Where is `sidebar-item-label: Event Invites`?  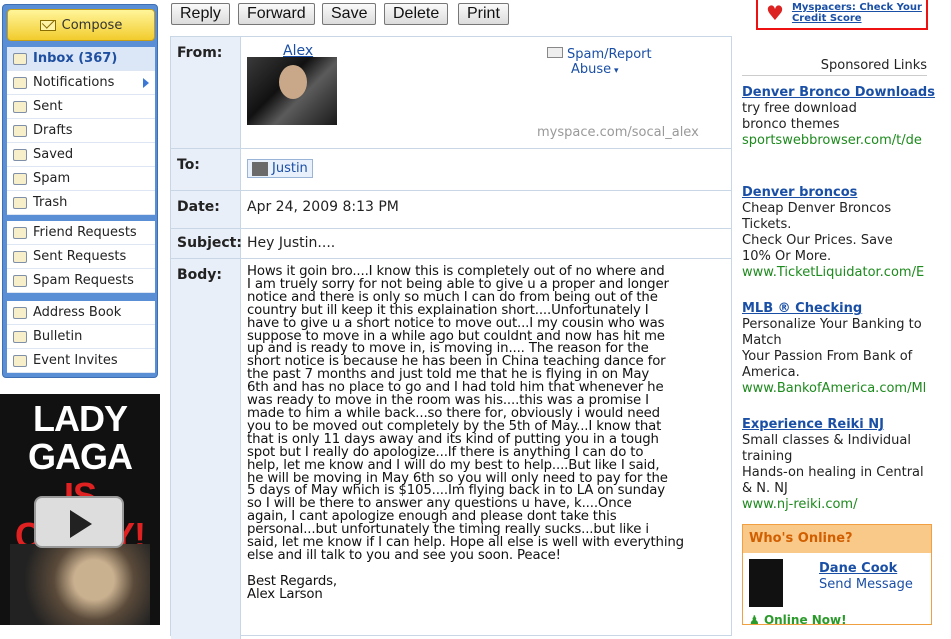
sidebar-item-label: Event Invites is located at coordinates (75, 360).